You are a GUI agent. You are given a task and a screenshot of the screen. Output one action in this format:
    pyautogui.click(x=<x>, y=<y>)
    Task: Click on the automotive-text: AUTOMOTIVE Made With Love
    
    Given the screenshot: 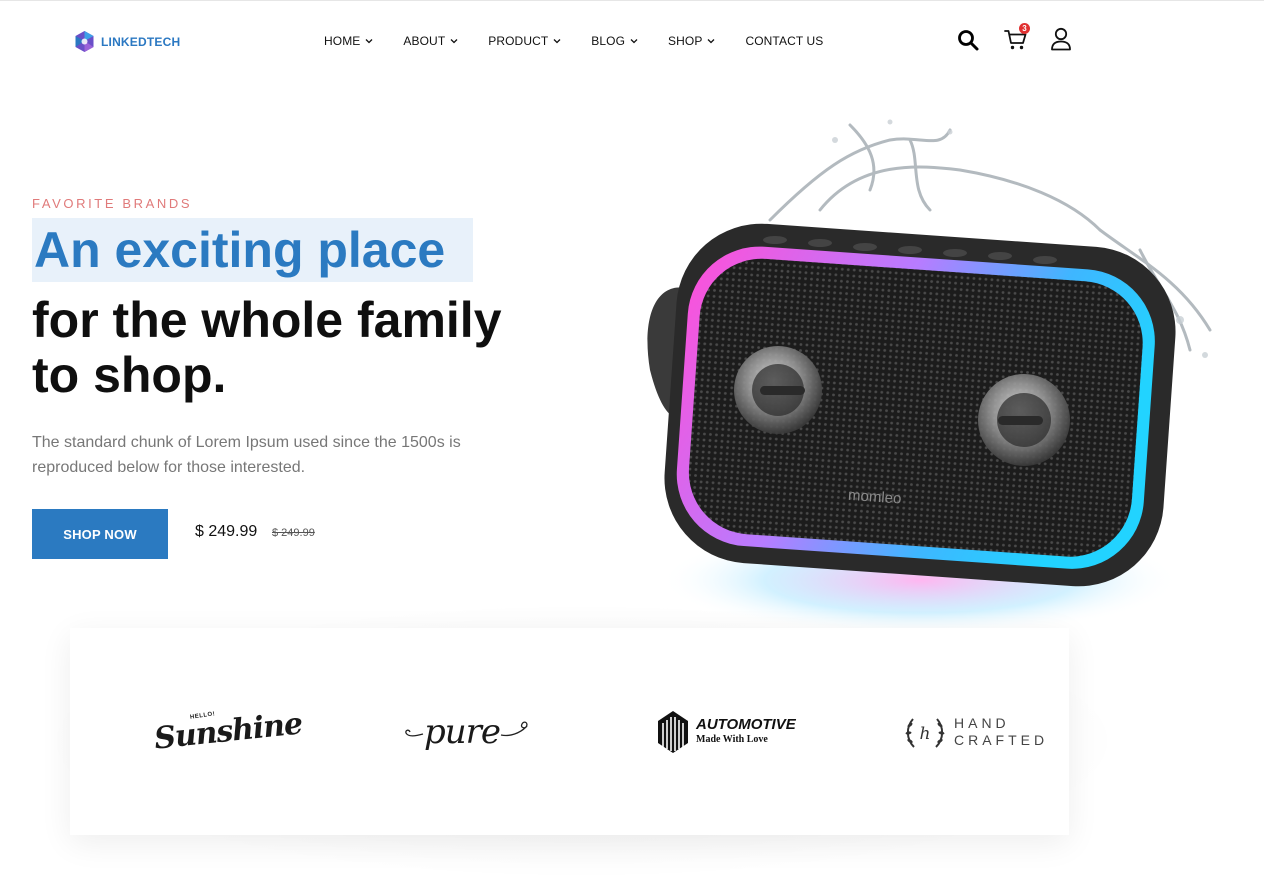 What is the action you would take?
    pyautogui.click(x=746, y=731)
    